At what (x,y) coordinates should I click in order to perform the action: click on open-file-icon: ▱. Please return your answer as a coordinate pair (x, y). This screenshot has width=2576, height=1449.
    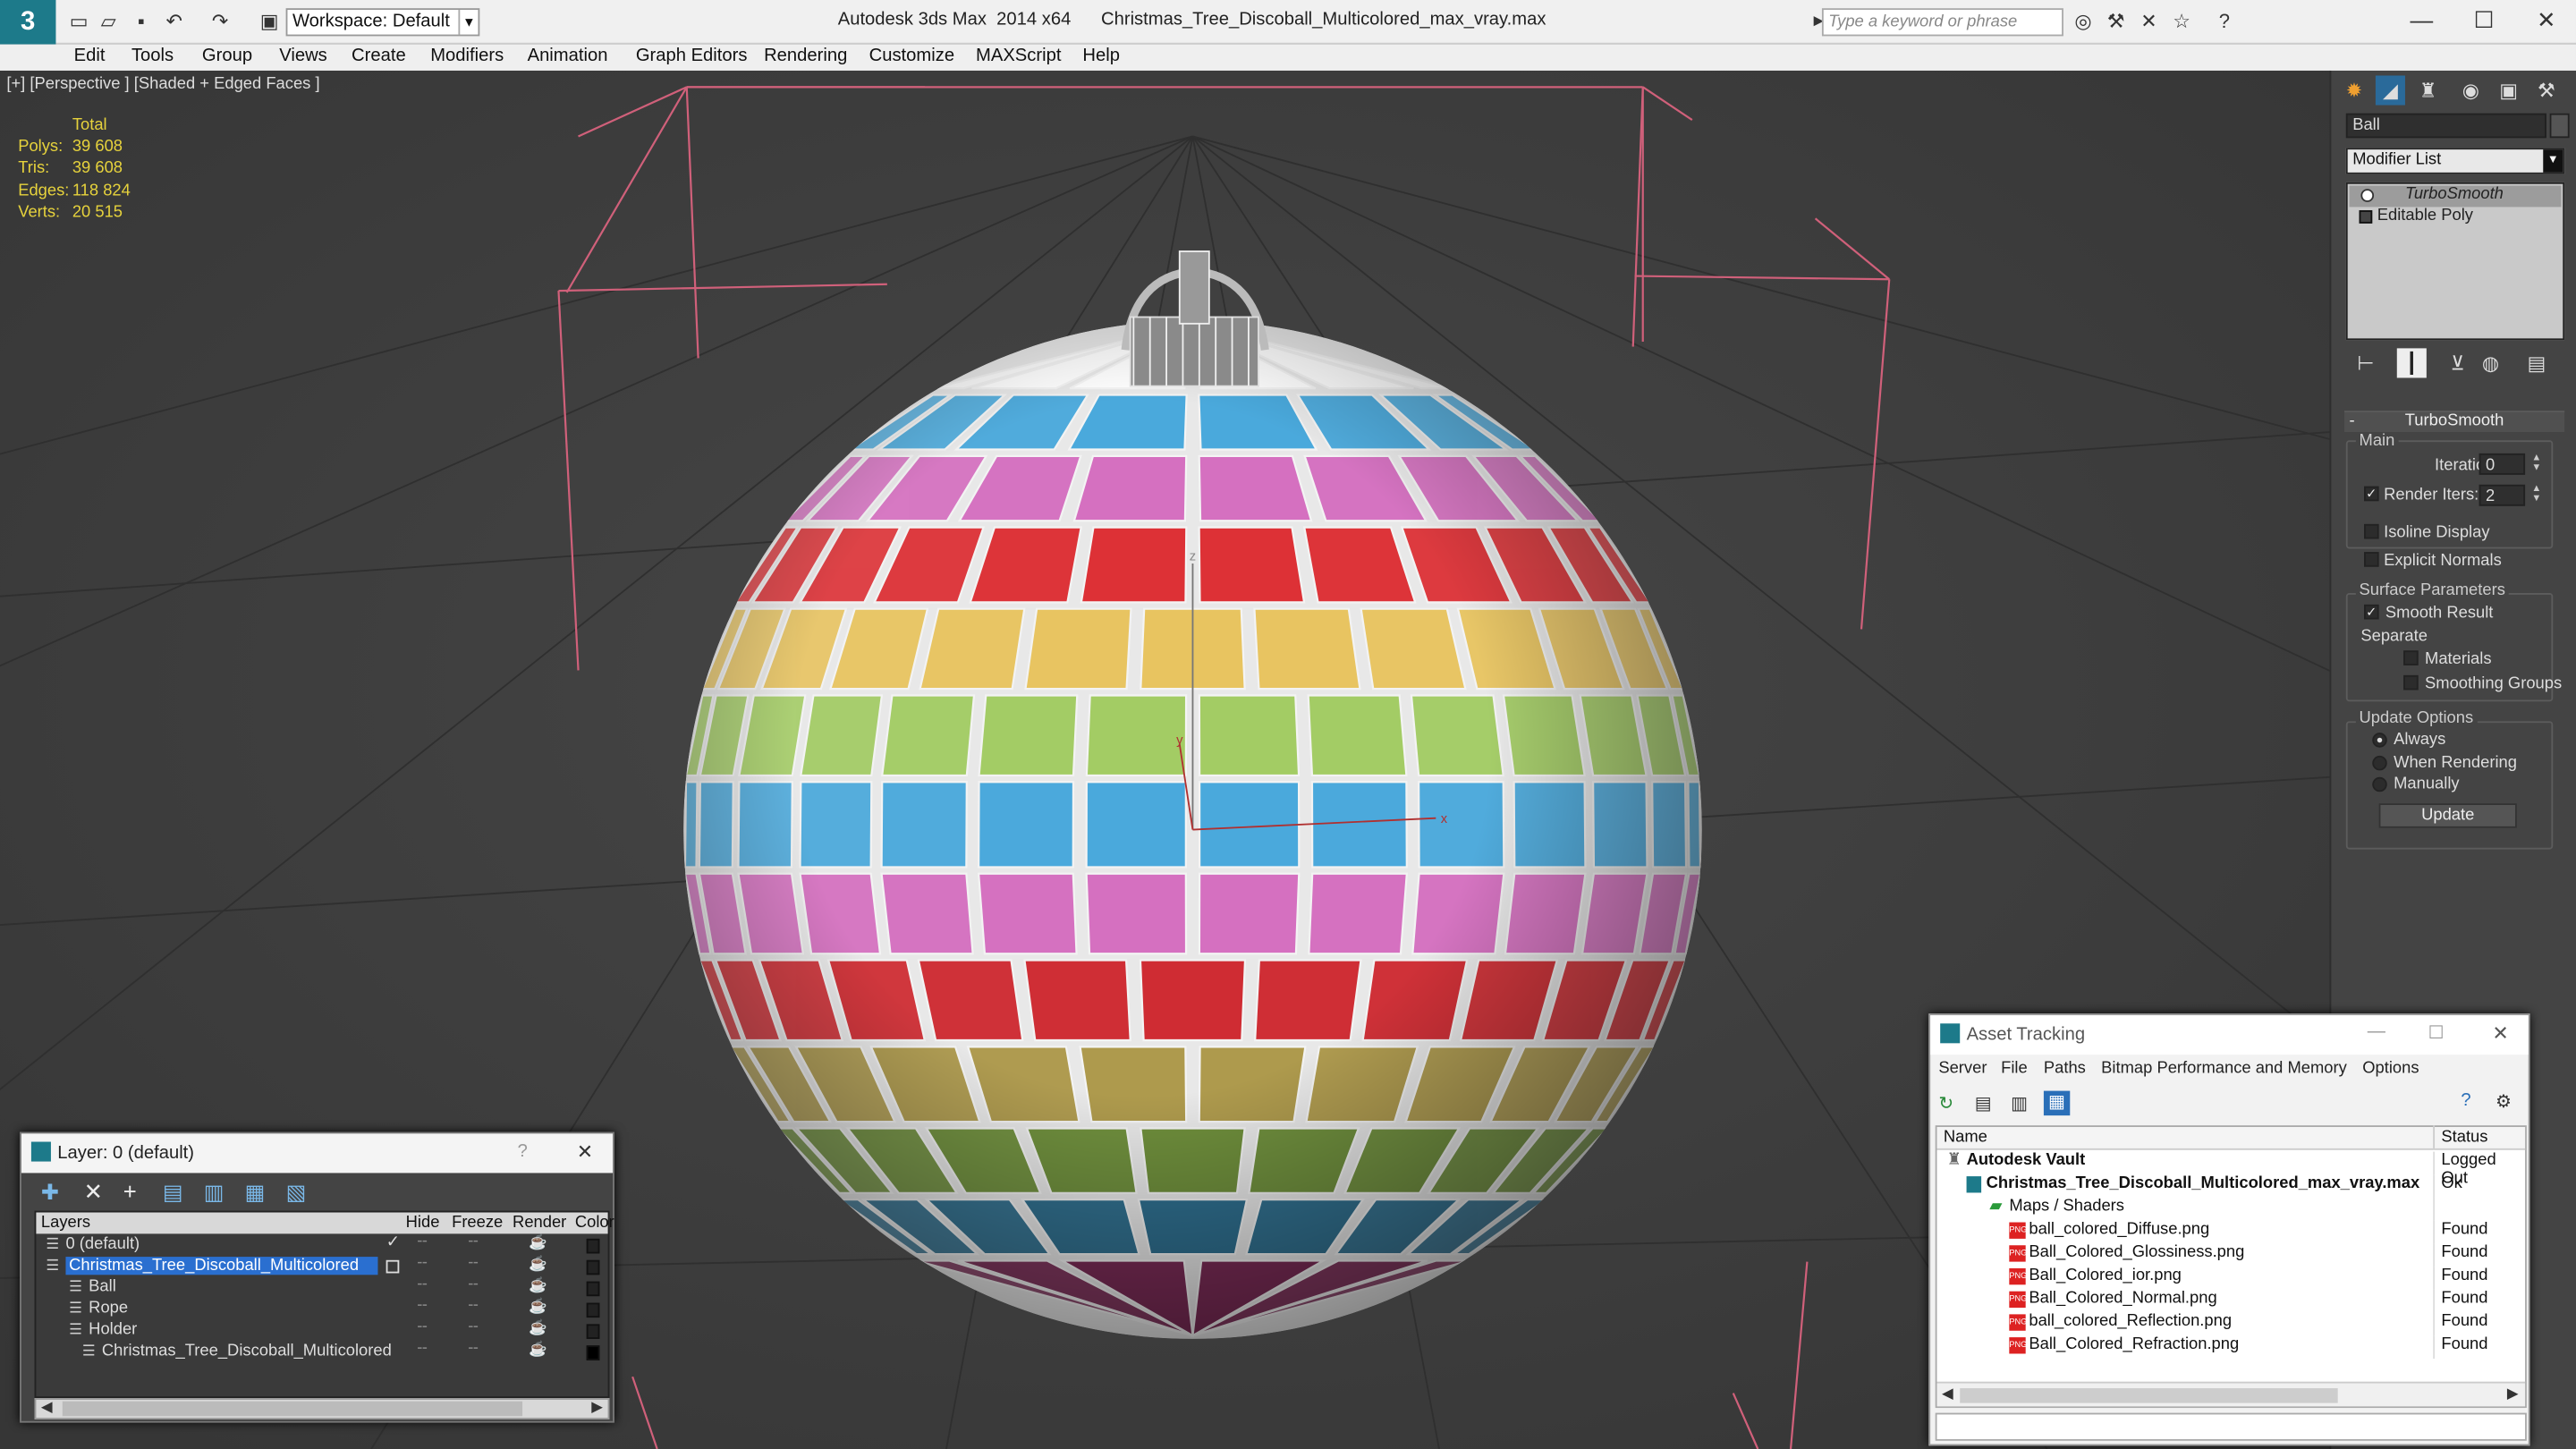
    Looking at the image, I should click on (109, 21).